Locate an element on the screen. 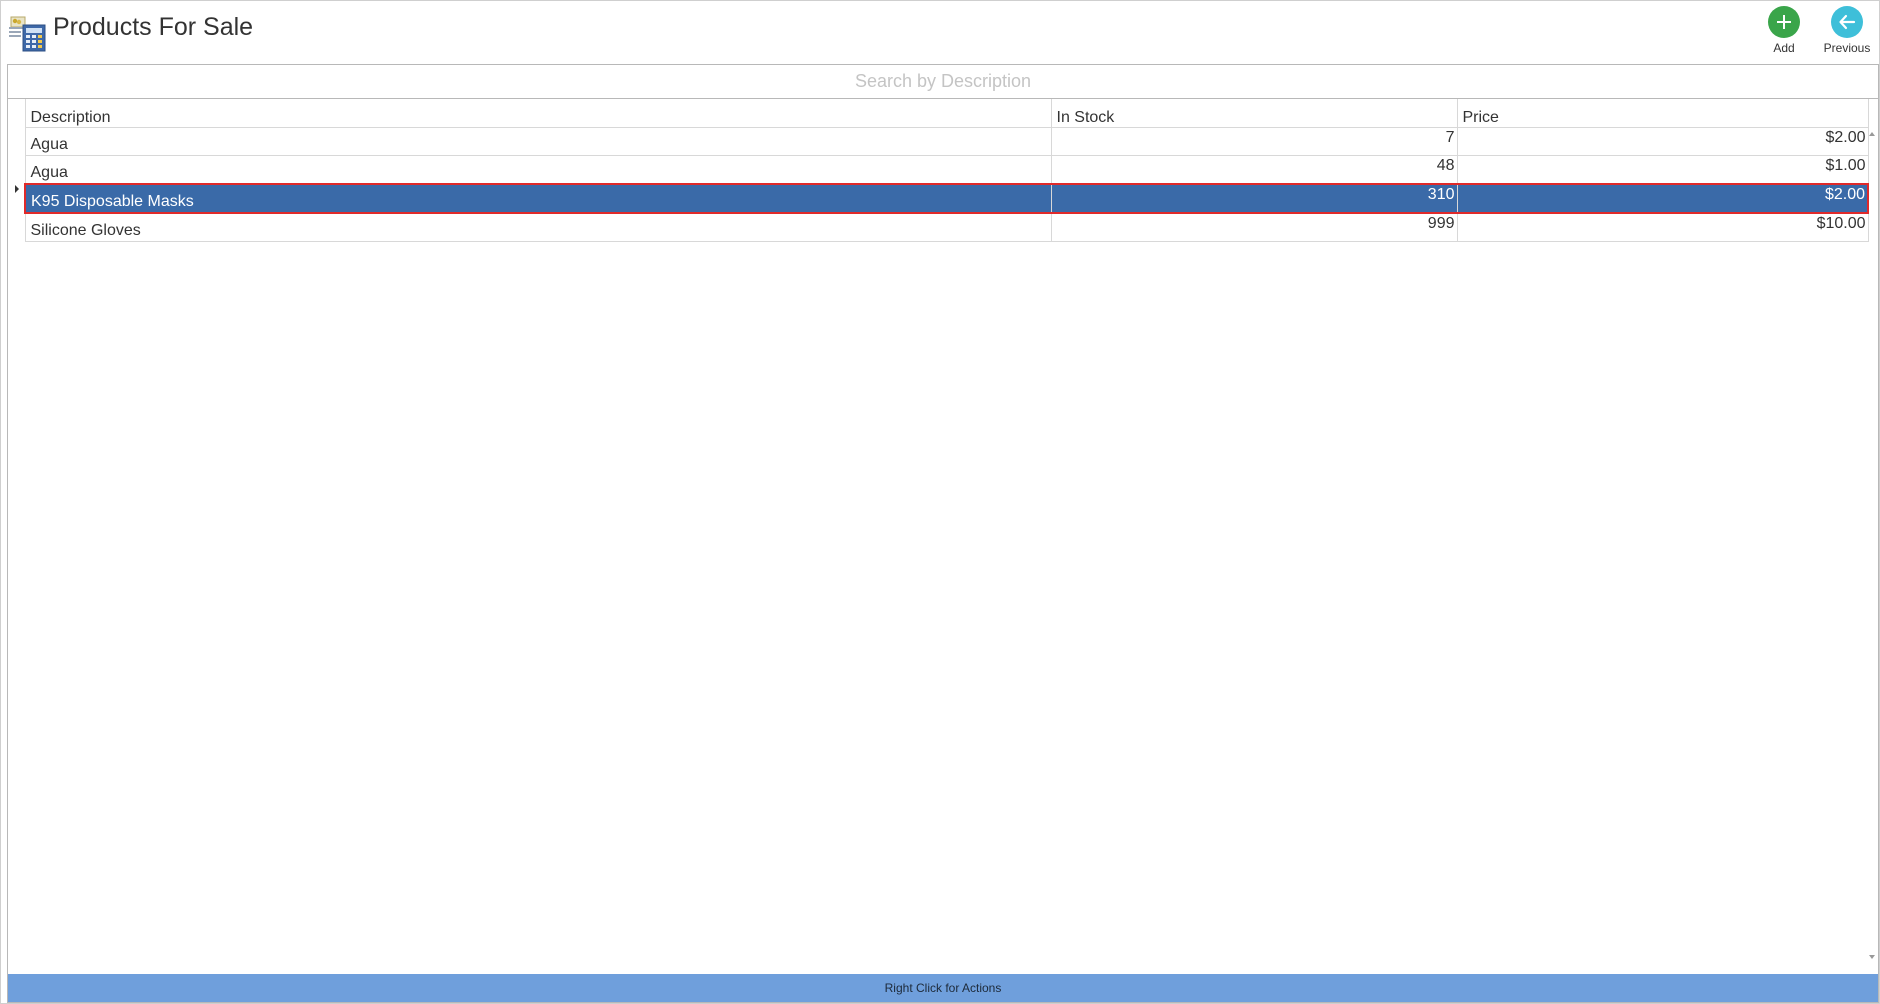 The width and height of the screenshot is (1880, 1004). cell-in-stock: 7 is located at coordinates (1254, 141).